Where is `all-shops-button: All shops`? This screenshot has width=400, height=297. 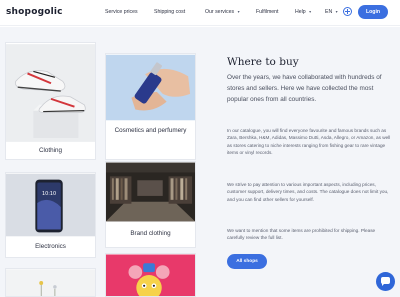
all-shops-button: All shops is located at coordinates (247, 261).